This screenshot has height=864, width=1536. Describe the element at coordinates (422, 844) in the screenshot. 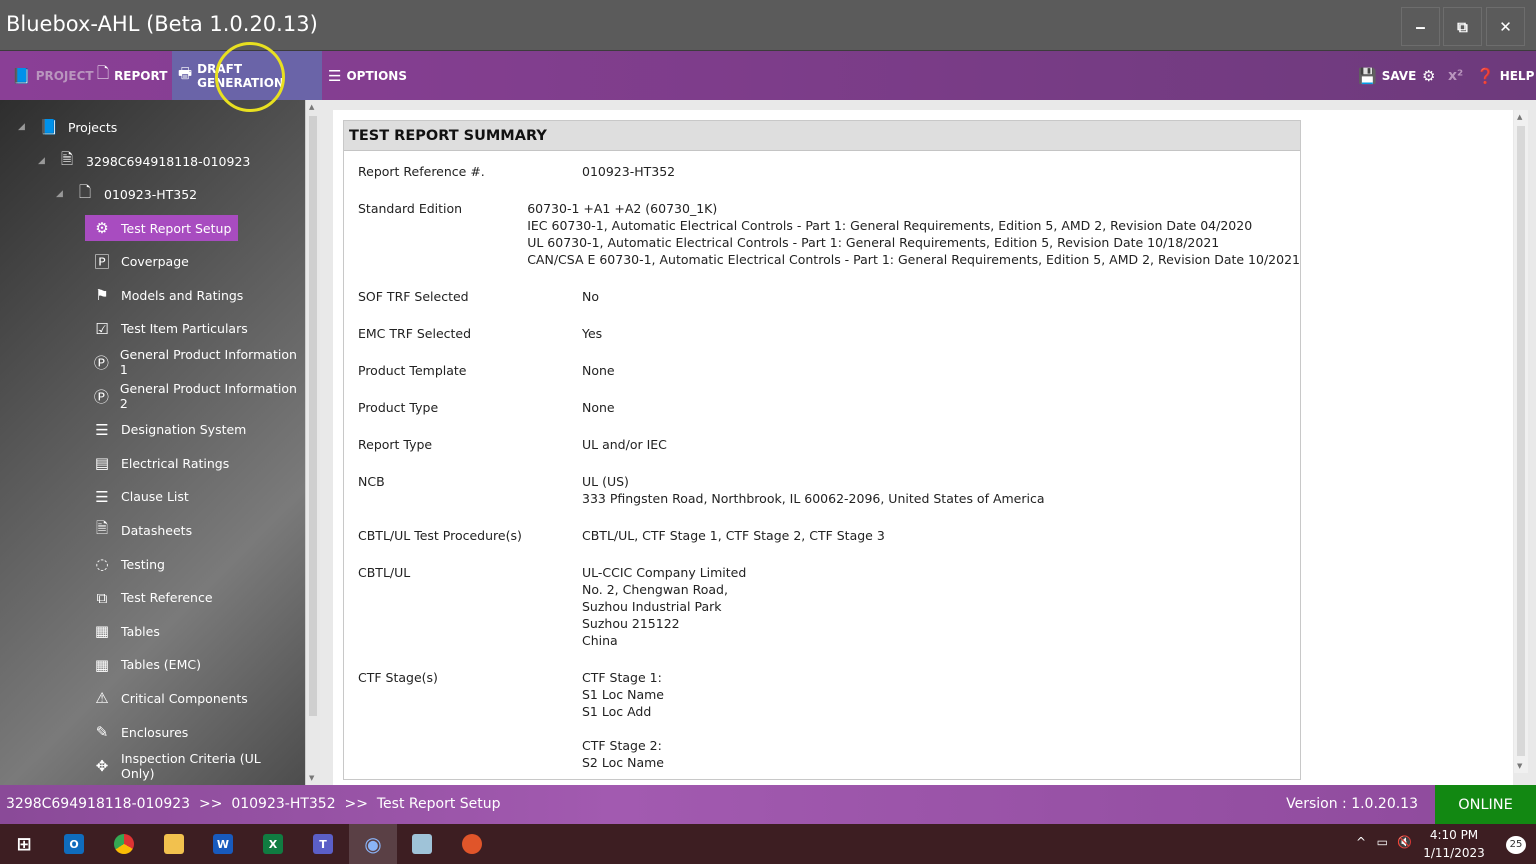

I see `taskbar-app` at that location.